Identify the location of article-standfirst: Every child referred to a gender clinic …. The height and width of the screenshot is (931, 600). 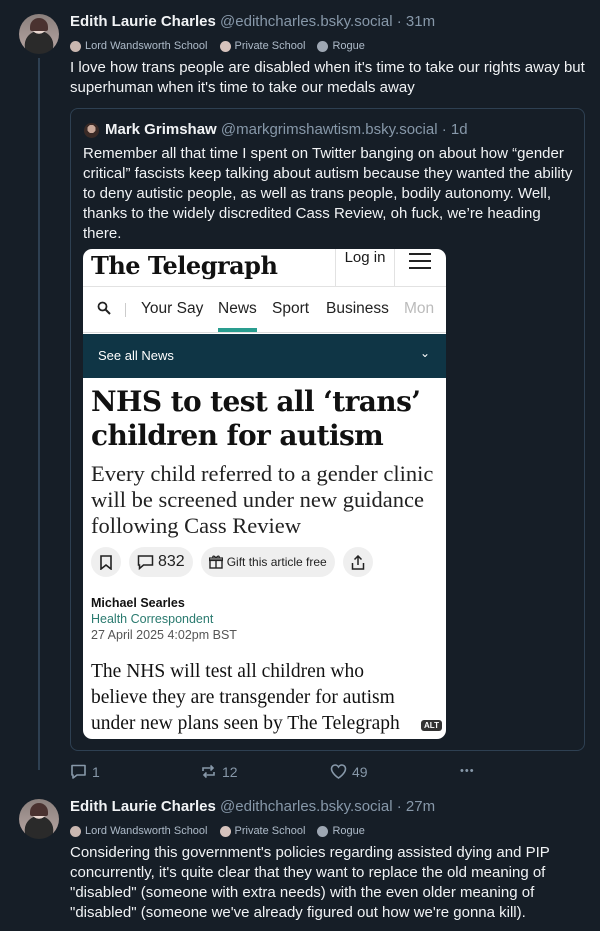
(262, 499).